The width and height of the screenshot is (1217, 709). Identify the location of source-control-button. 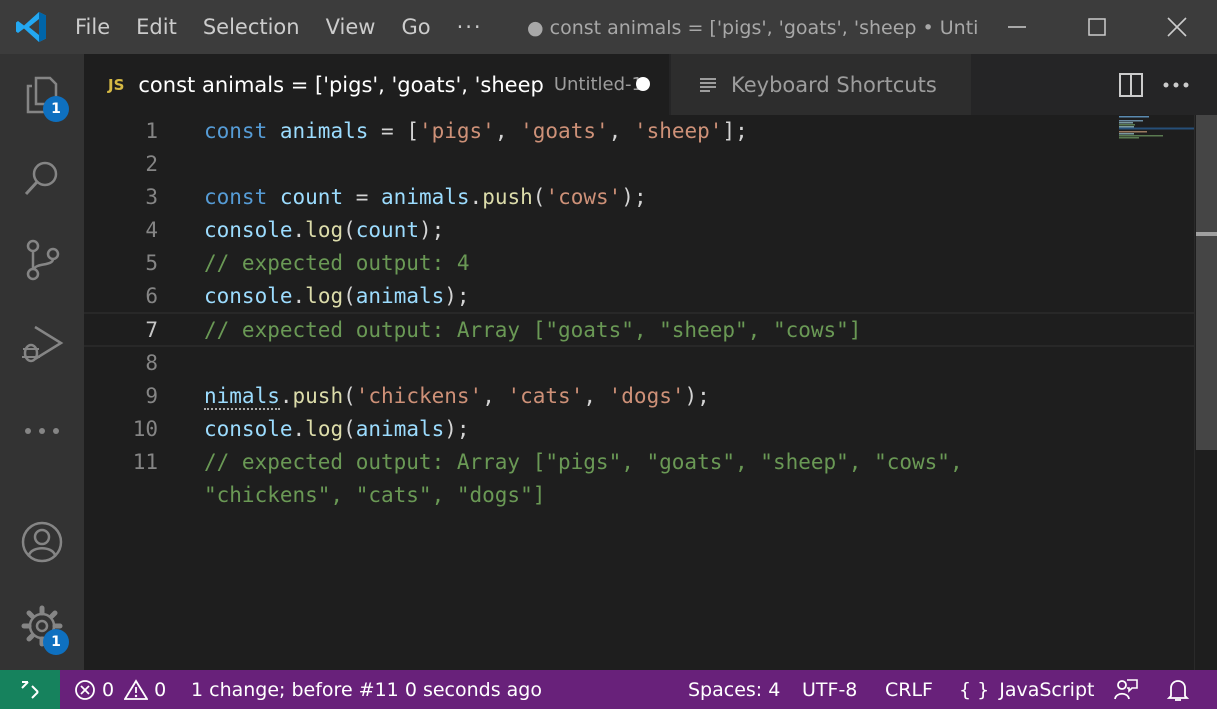
(42, 262).